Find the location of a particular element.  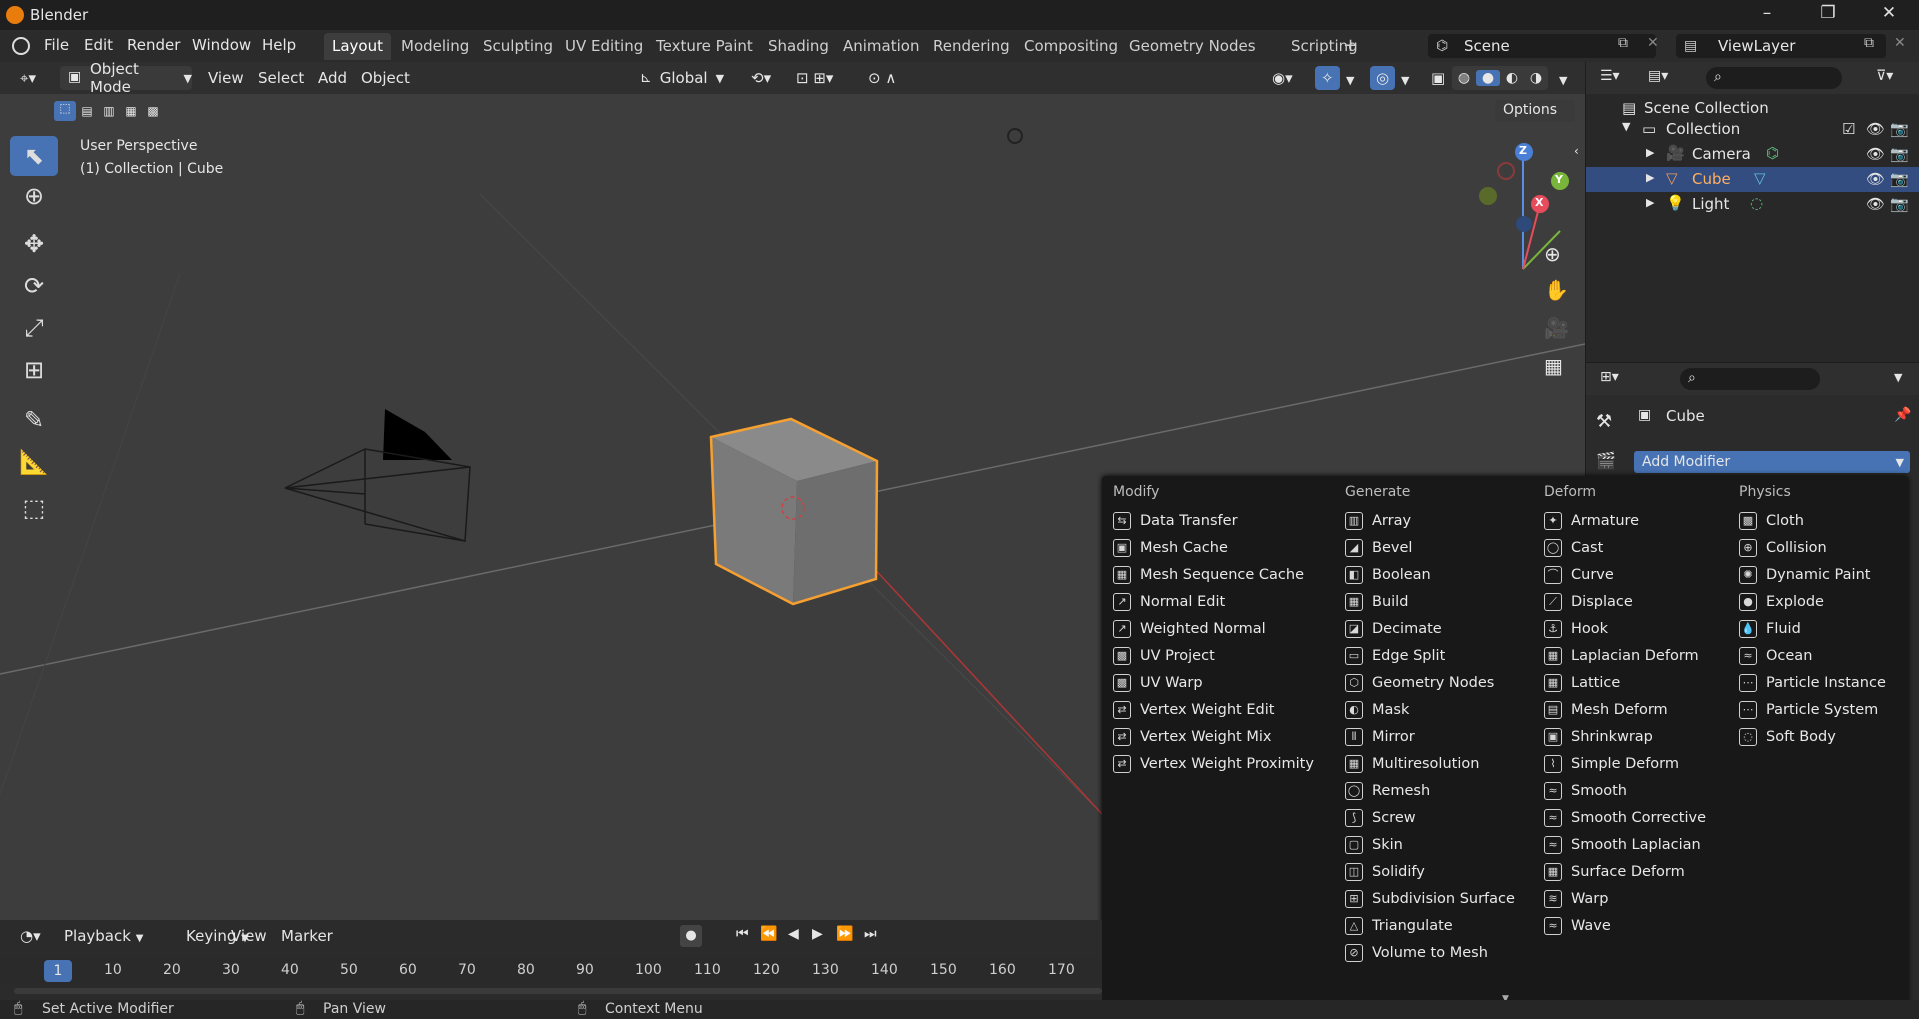

play-icon: ▶ is located at coordinates (817, 934).